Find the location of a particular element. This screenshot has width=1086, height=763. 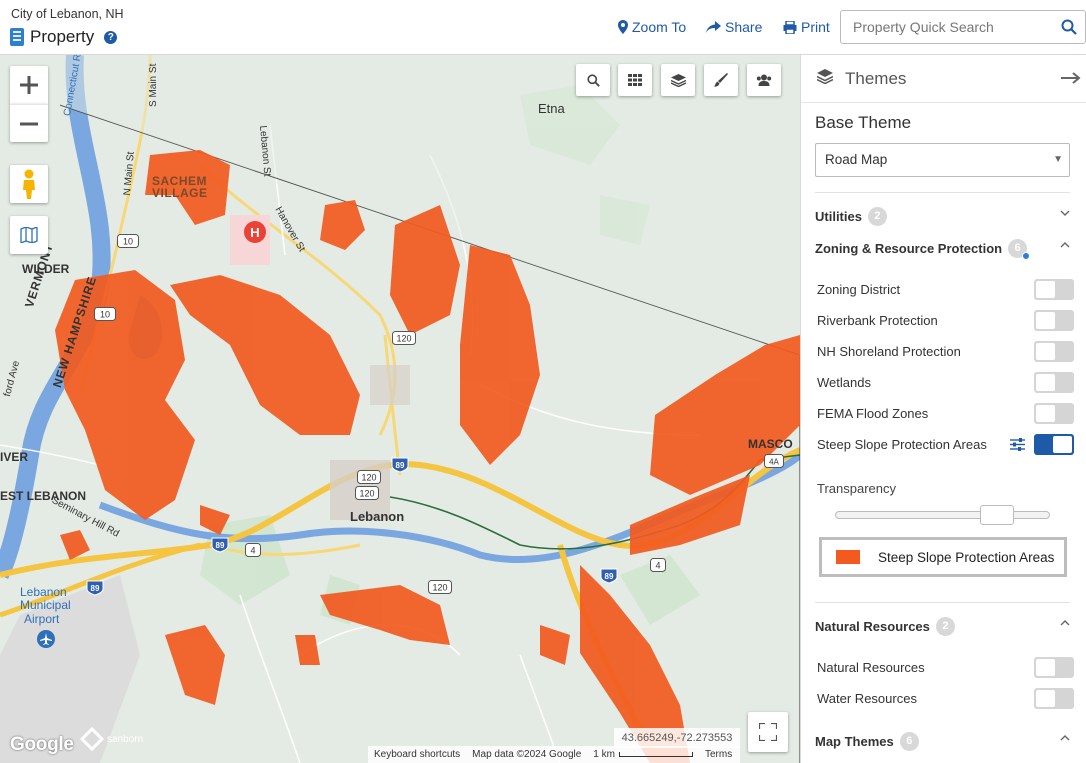

layers-button is located at coordinates (678, 80).